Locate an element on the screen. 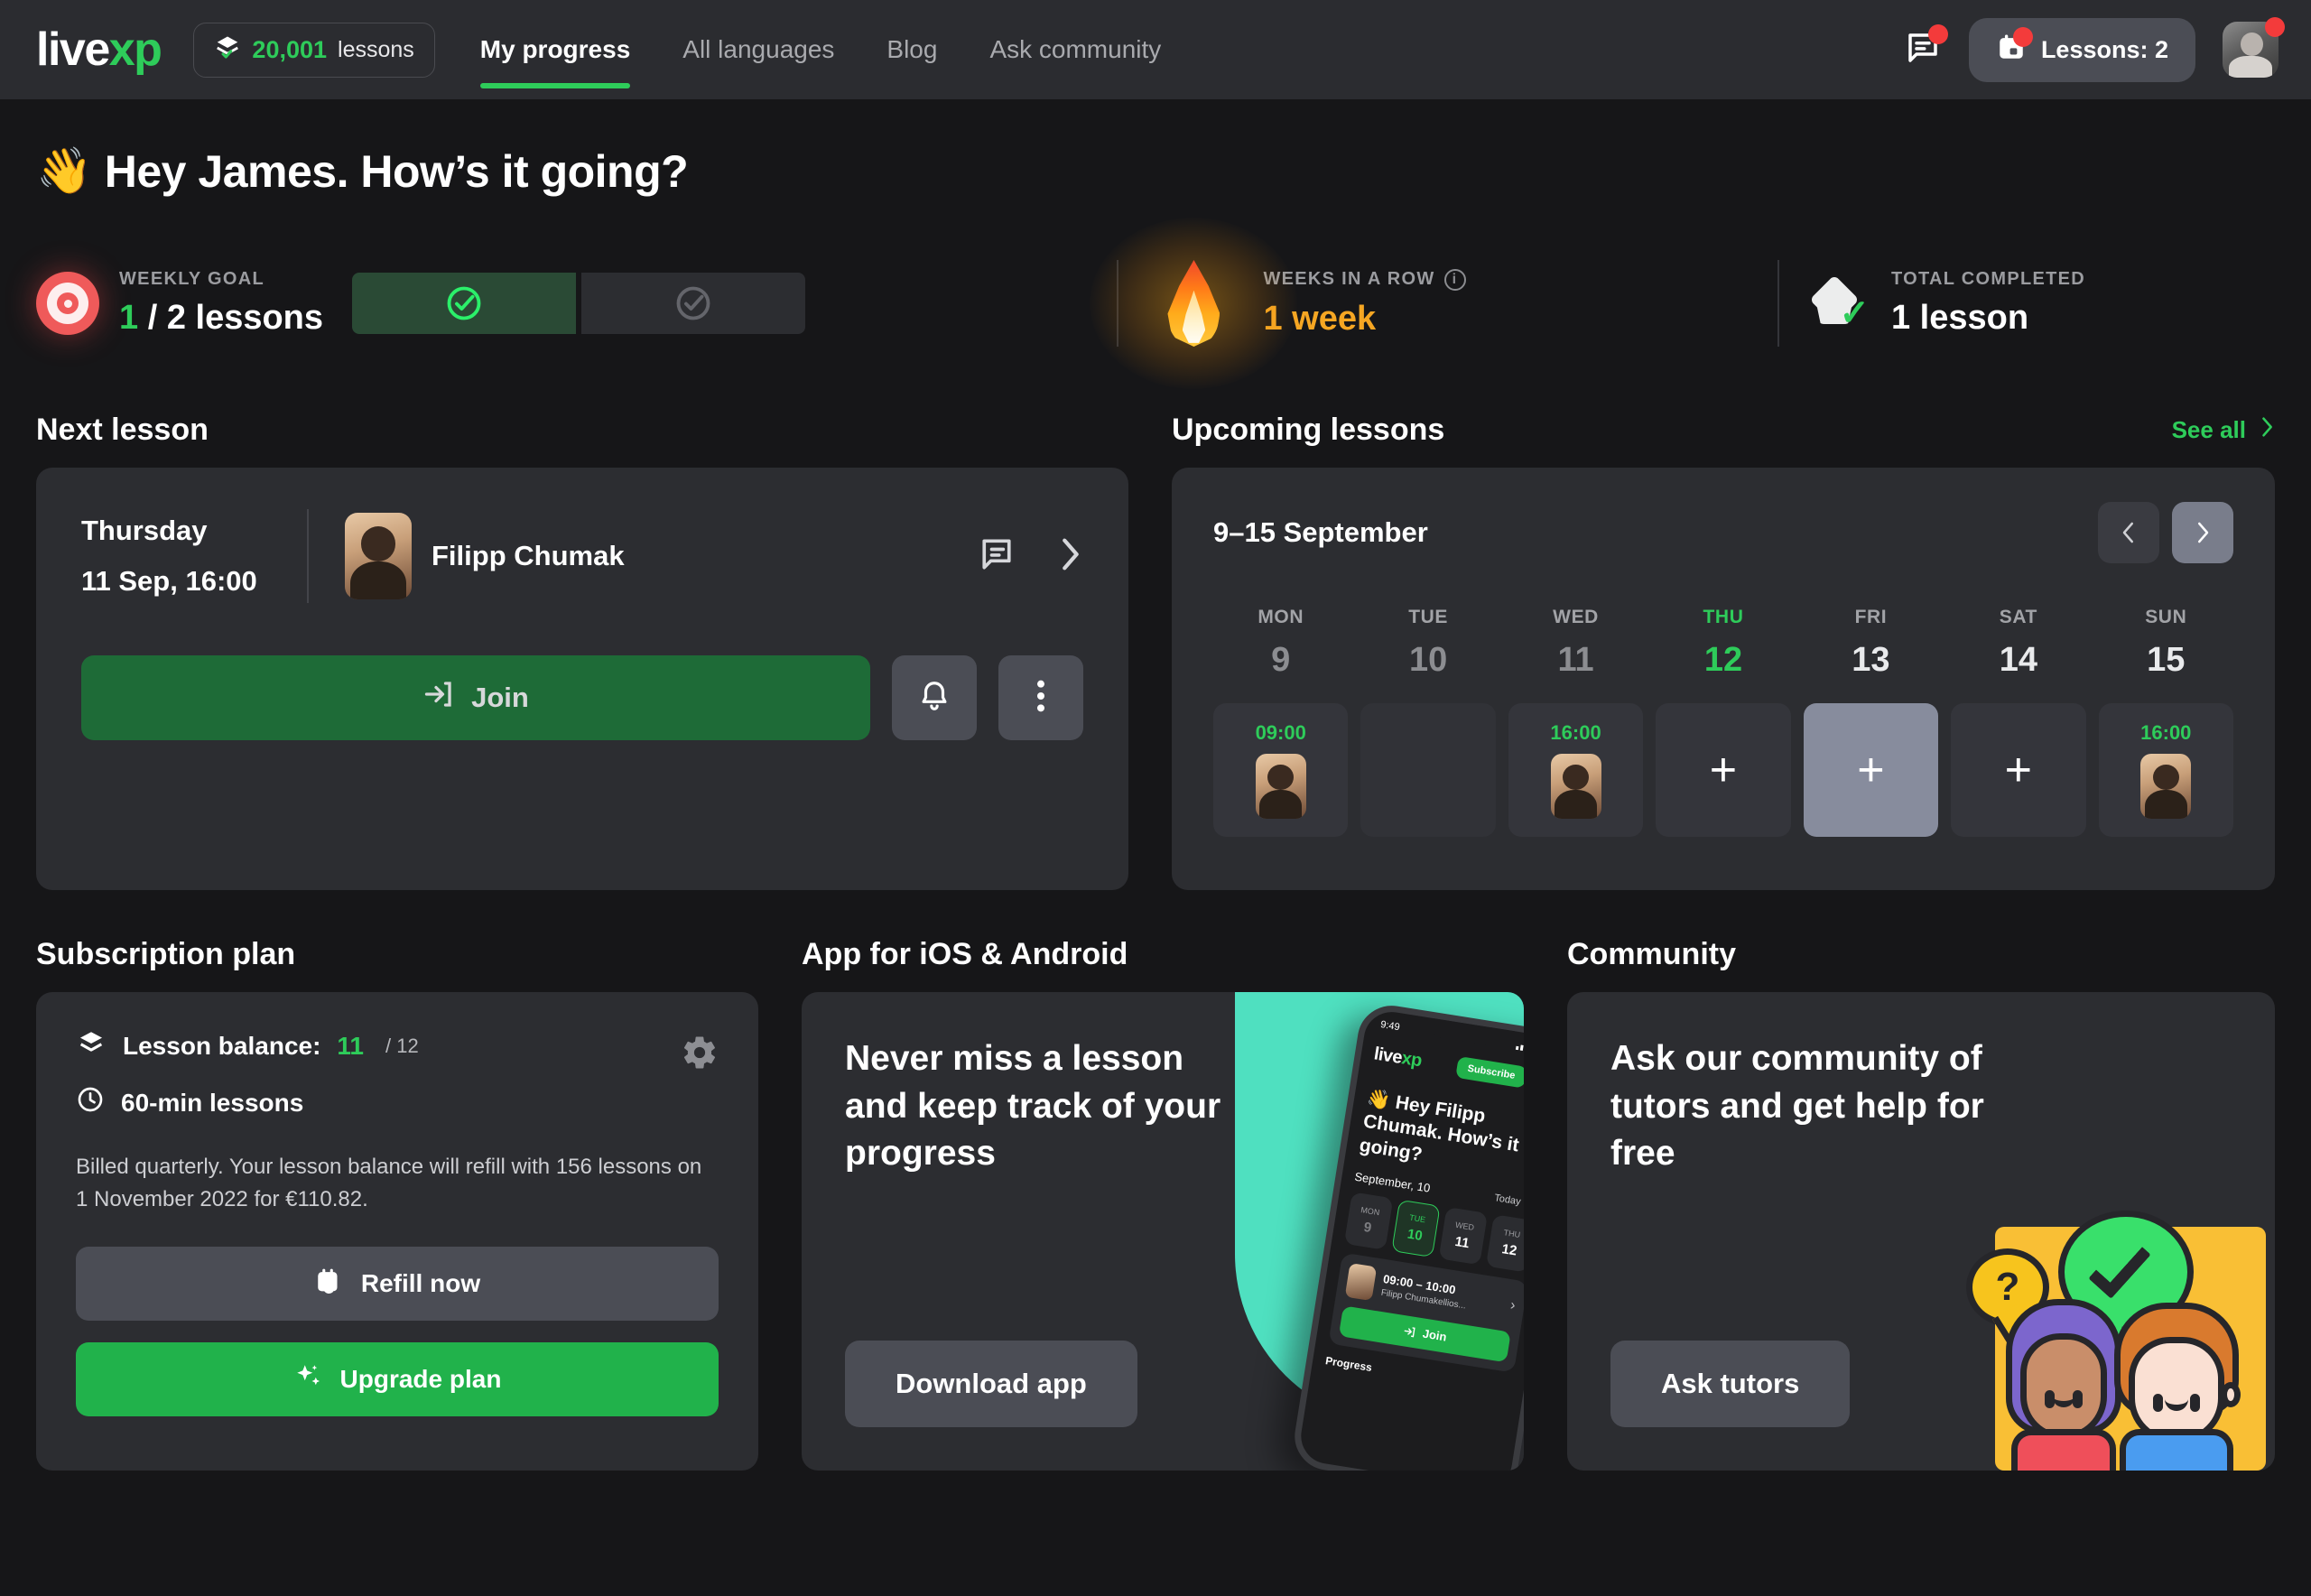  slot-sun-booked: 16:00 is located at coordinates (2165, 770).